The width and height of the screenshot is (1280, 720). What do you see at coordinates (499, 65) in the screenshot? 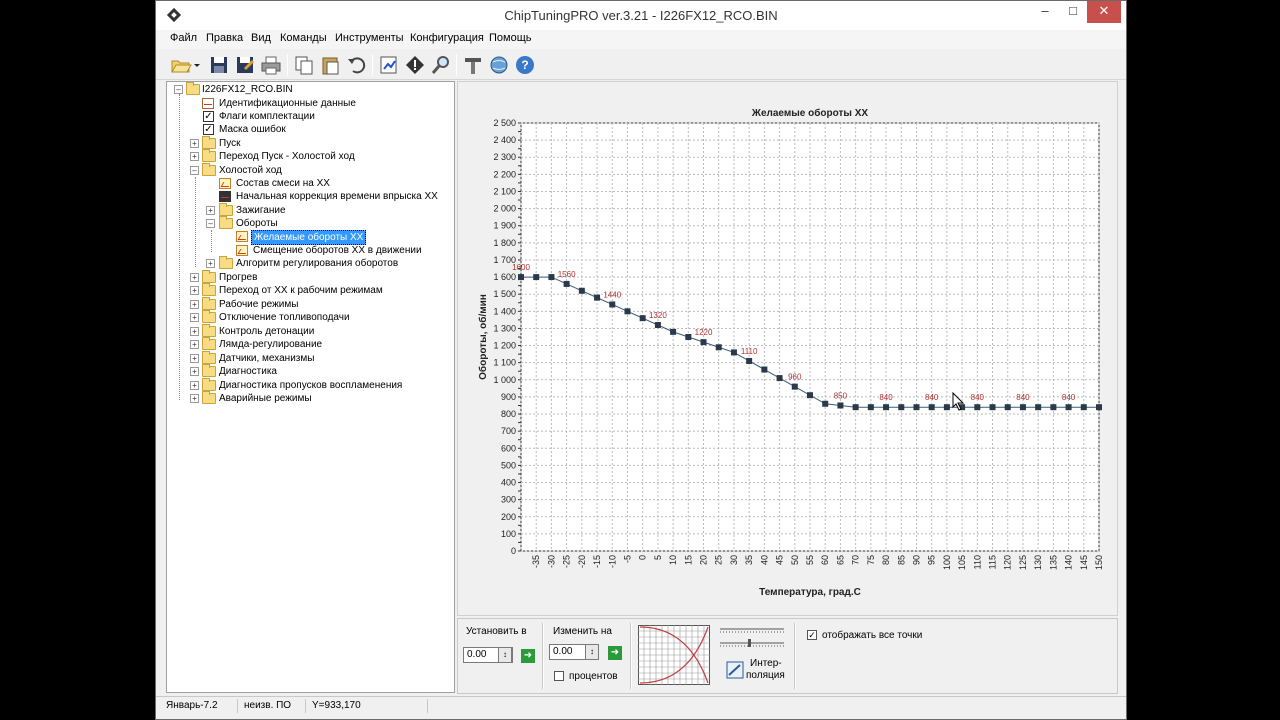
I see `globe-icon` at bounding box center [499, 65].